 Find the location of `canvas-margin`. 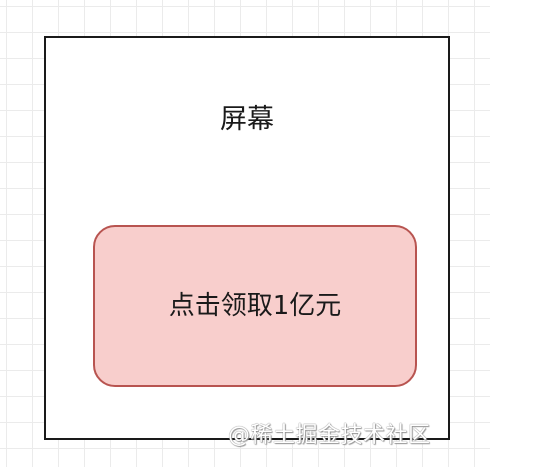

canvas-margin is located at coordinates (518, 233).